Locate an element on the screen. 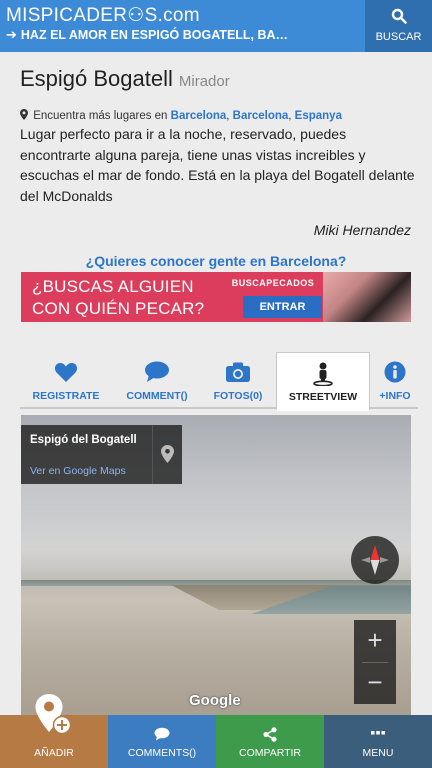  location-link-province: Barcelona is located at coordinates (261, 116).